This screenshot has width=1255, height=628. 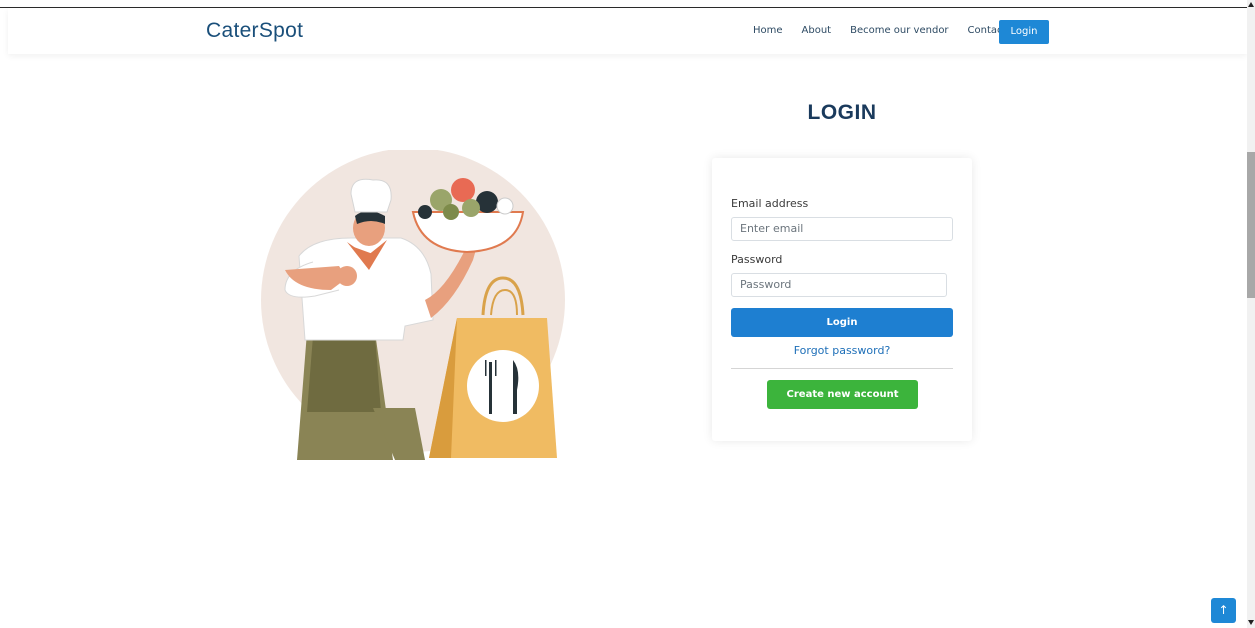 What do you see at coordinates (623, 4) in the screenshot?
I see `window-top-edge` at bounding box center [623, 4].